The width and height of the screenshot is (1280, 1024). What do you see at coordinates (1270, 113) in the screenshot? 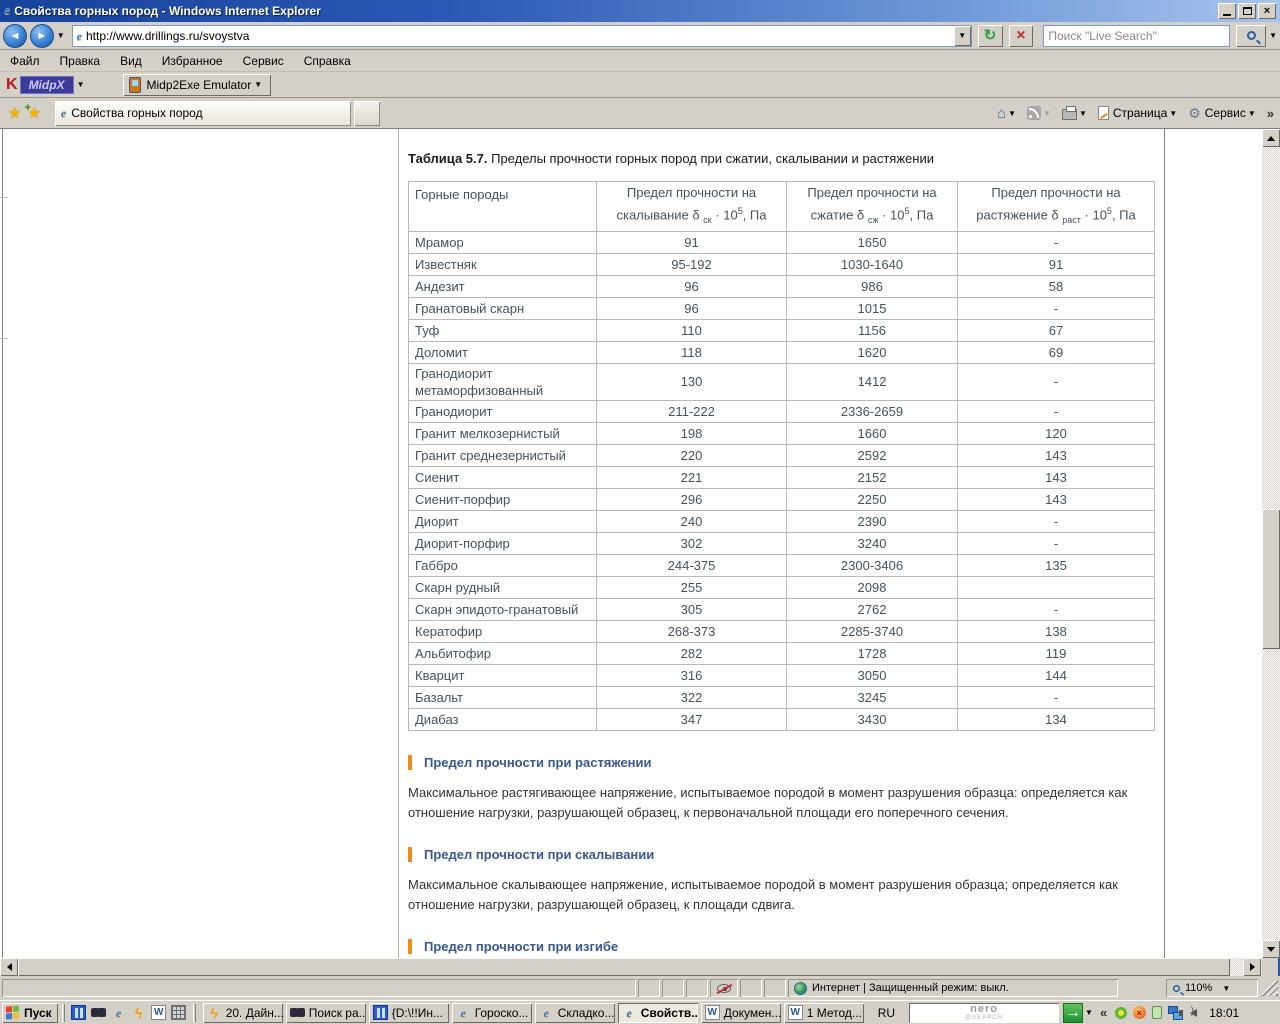
I see `toolbar-overflow-button: »` at bounding box center [1270, 113].